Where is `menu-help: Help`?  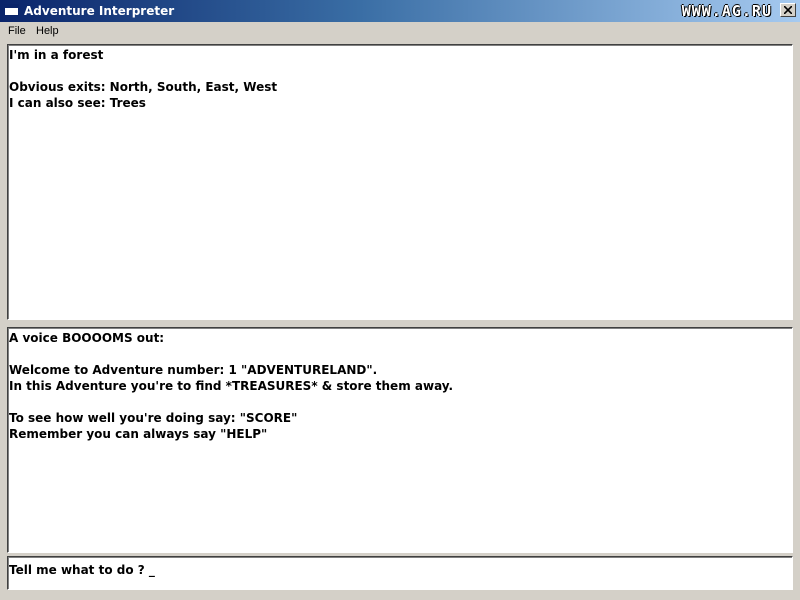
menu-help: Help is located at coordinates (47, 31).